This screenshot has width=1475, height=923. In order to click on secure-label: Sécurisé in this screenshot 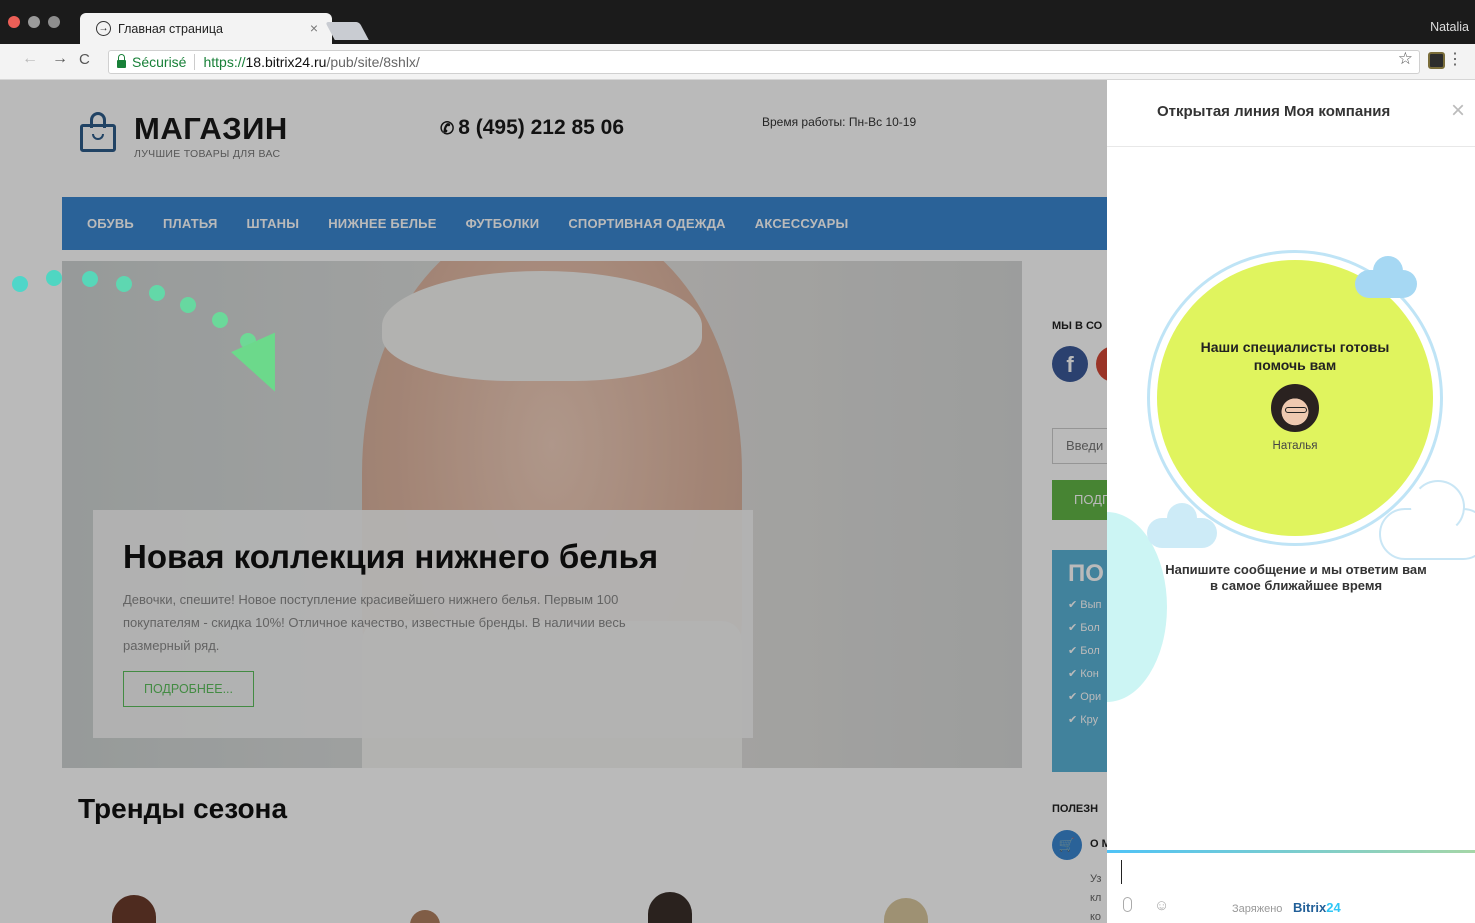, I will do `click(159, 62)`.